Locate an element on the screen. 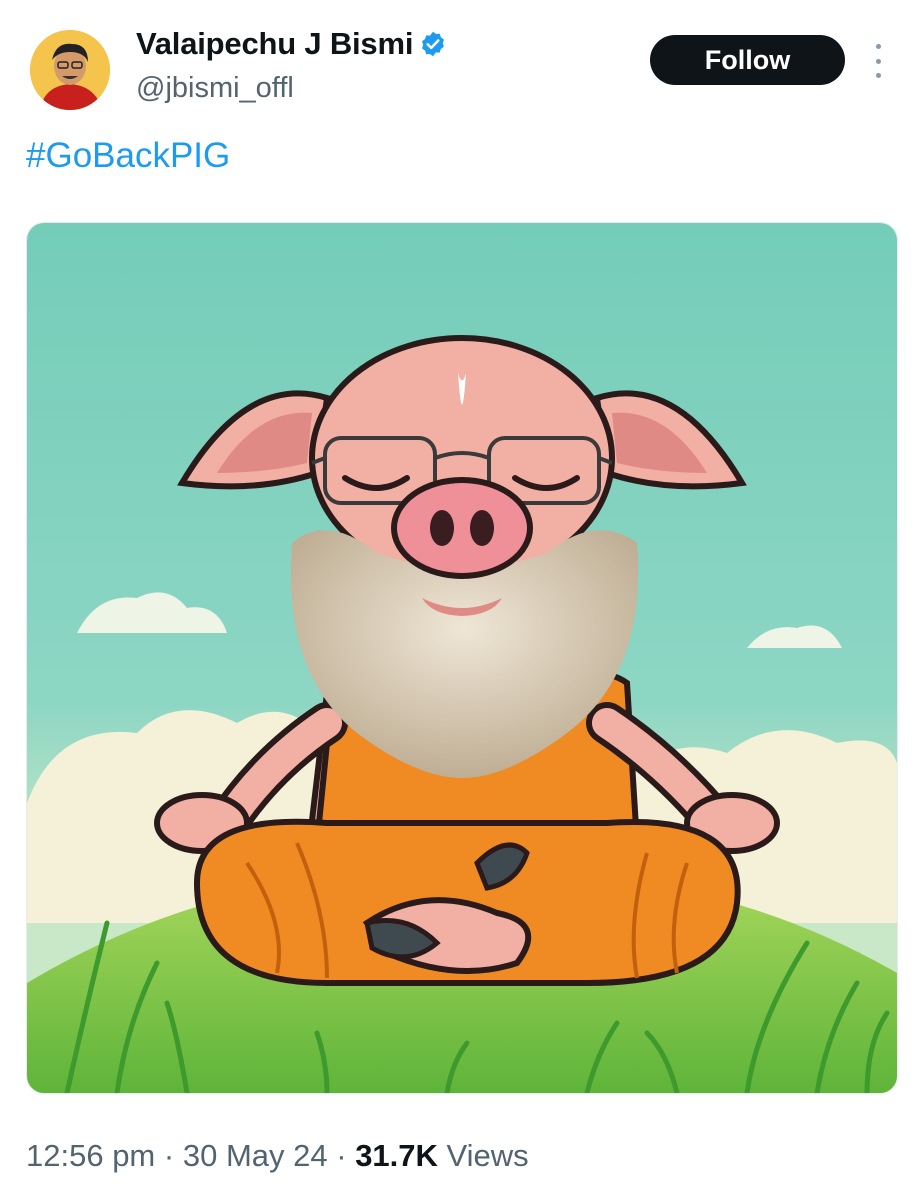 The width and height of the screenshot is (922, 1200). views-count: 31.7K is located at coordinates (396, 1155).